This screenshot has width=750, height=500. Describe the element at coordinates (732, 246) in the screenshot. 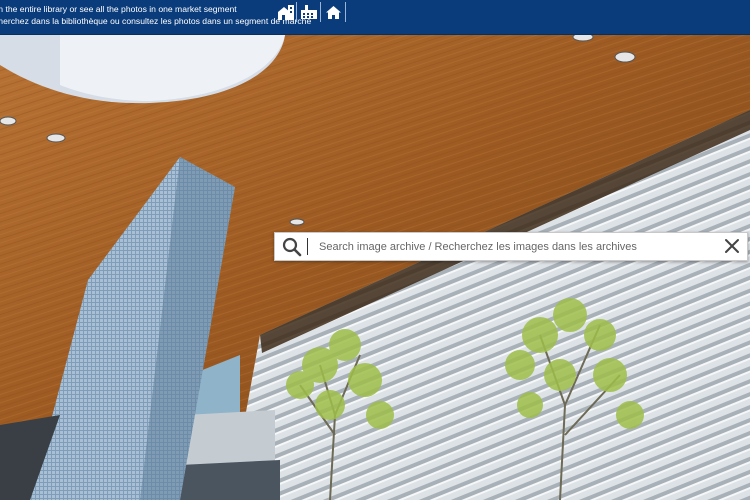

I see `close-x-icon` at that location.